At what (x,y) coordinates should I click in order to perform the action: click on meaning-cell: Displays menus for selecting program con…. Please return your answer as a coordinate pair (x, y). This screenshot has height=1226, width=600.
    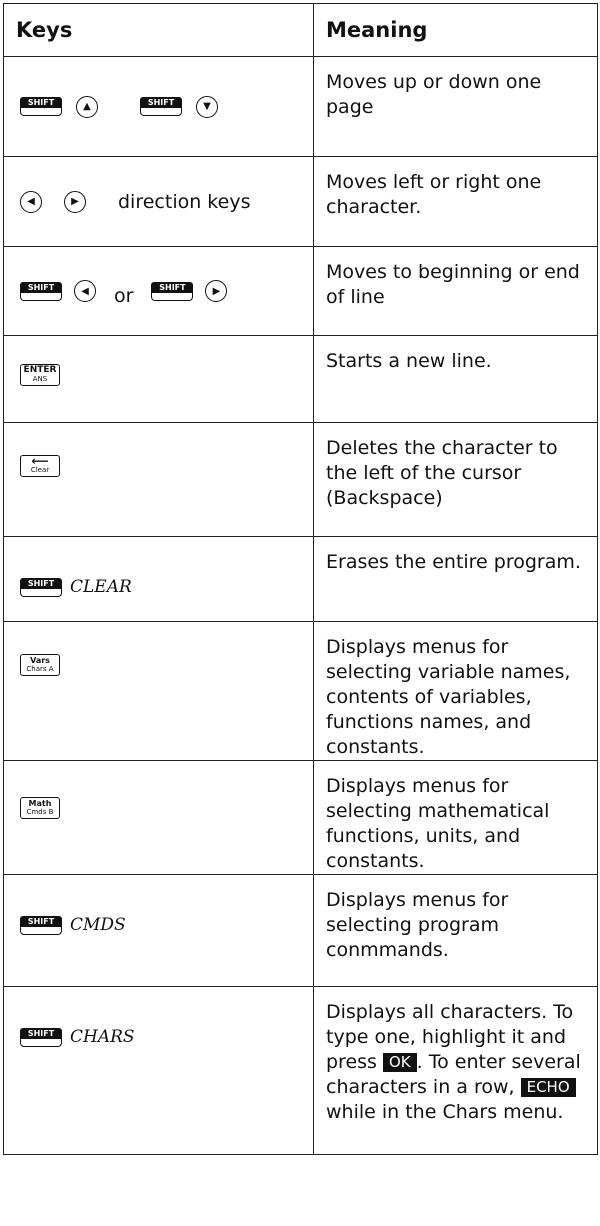
    Looking at the image, I should click on (455, 930).